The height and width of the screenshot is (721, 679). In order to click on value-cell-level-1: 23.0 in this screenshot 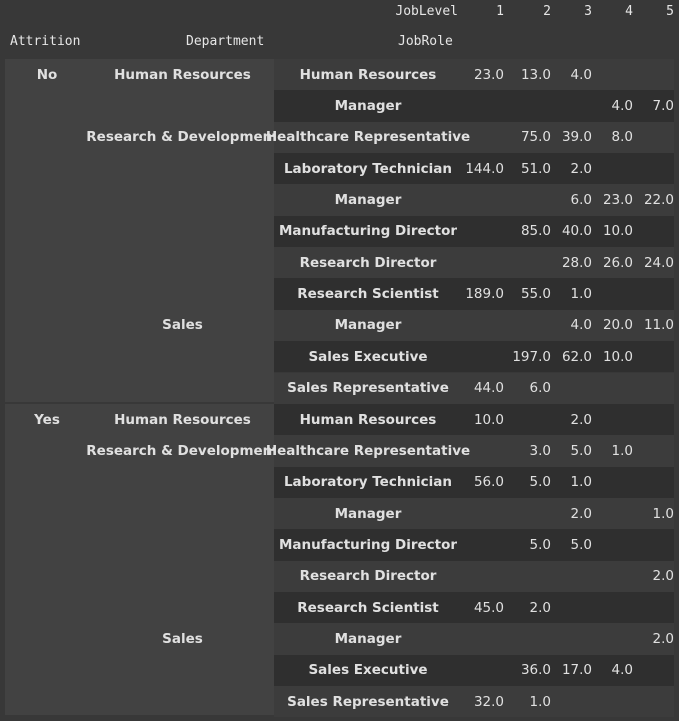, I will do `click(488, 74)`.